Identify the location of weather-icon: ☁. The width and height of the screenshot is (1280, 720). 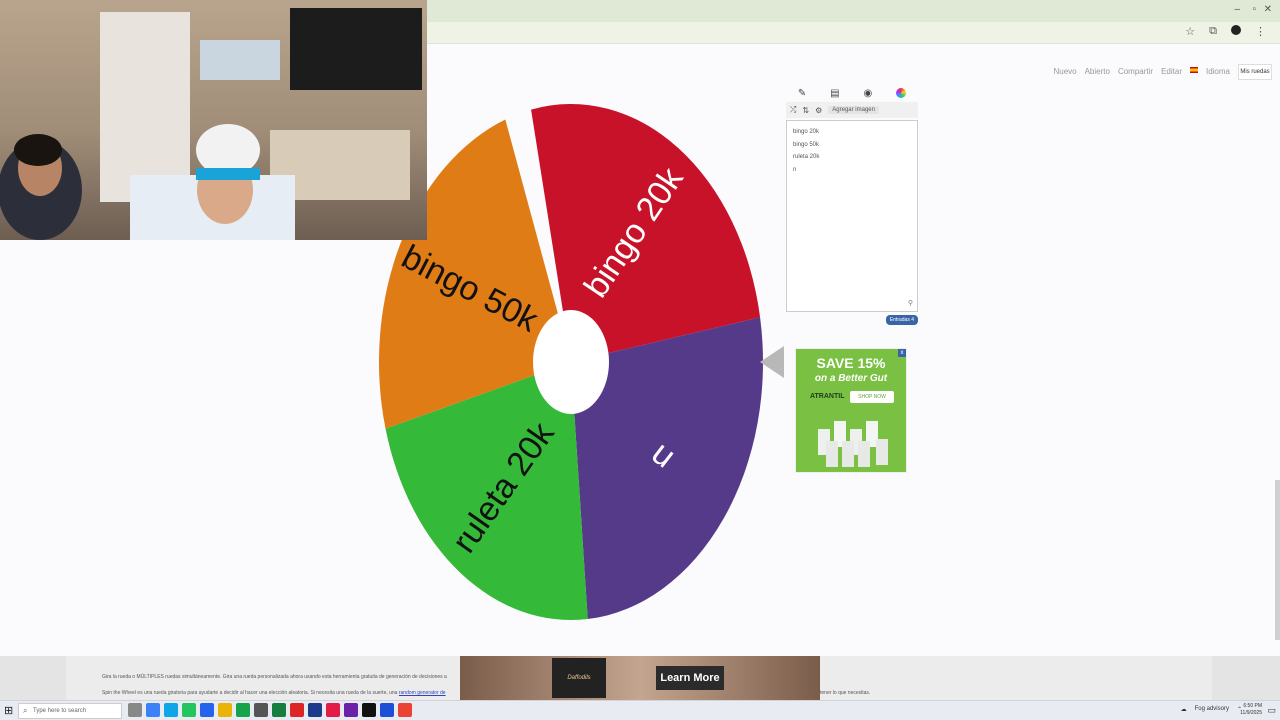
(1184, 709).